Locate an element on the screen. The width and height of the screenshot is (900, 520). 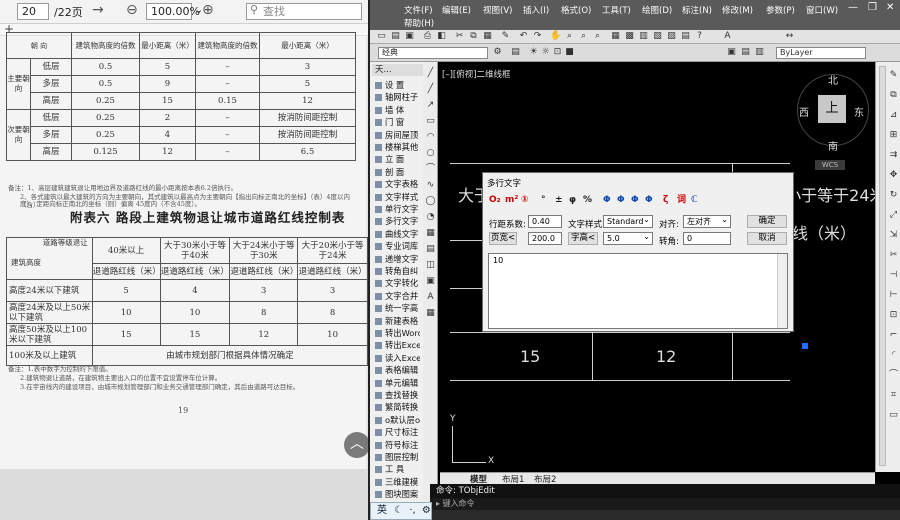
palette-item: 图层控制 is located at coordinates (397, 457).